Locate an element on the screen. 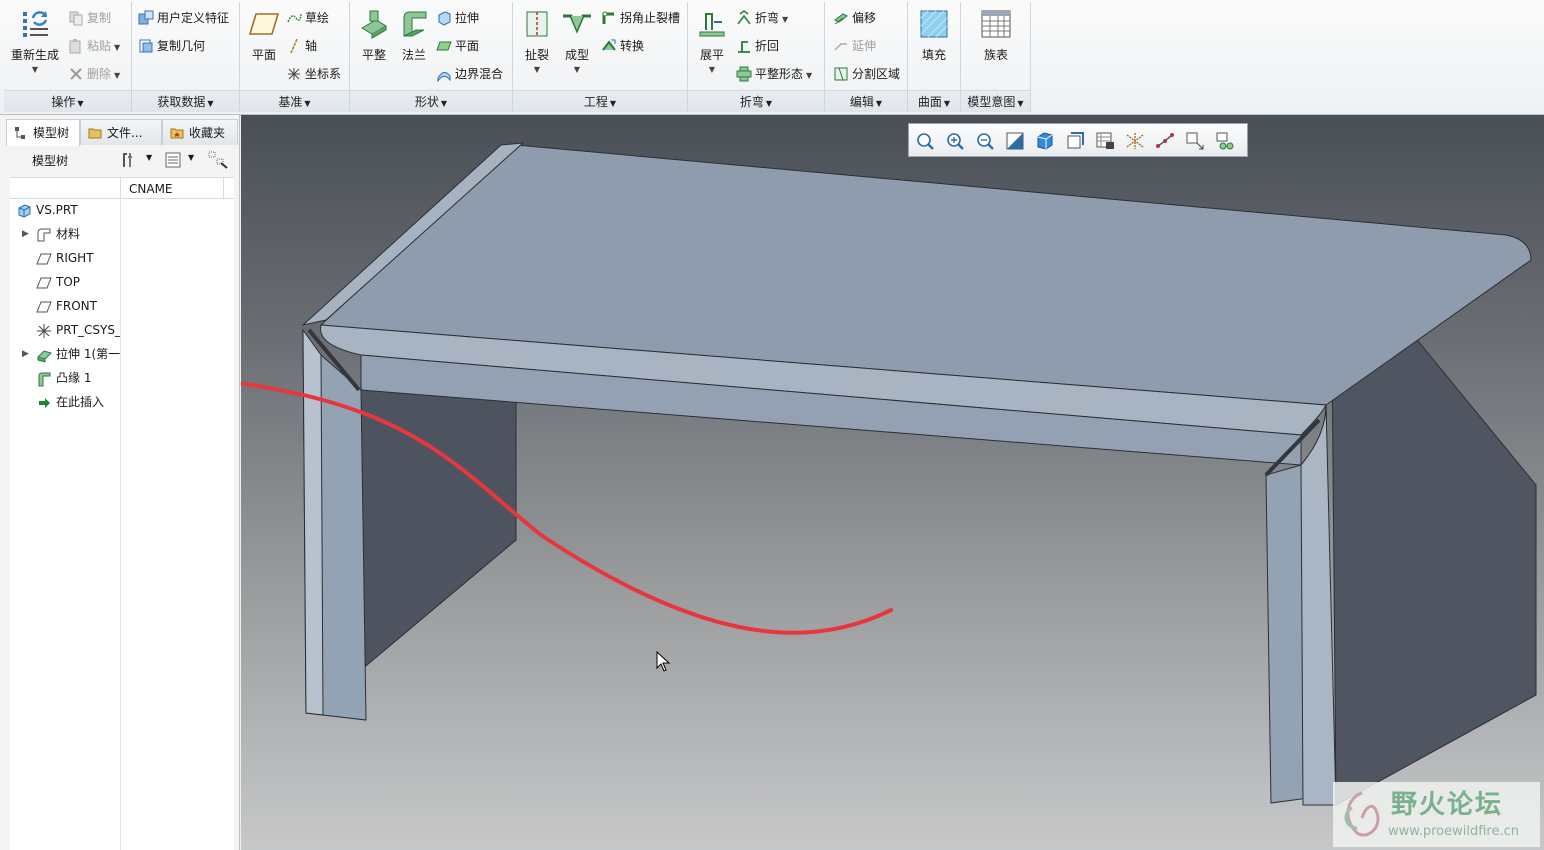  display-style-icon is located at coordinates (1045, 141).